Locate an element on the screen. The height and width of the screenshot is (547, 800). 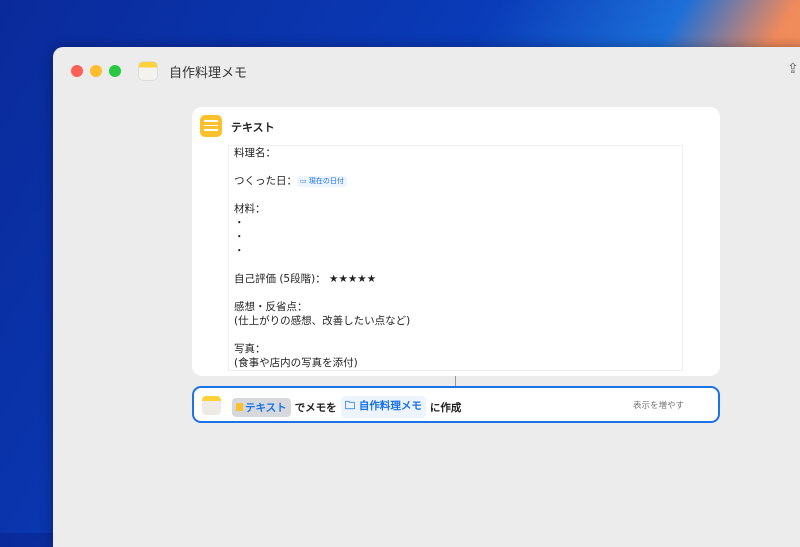
text-line: 感想・反省点： is located at coordinates (271, 307).